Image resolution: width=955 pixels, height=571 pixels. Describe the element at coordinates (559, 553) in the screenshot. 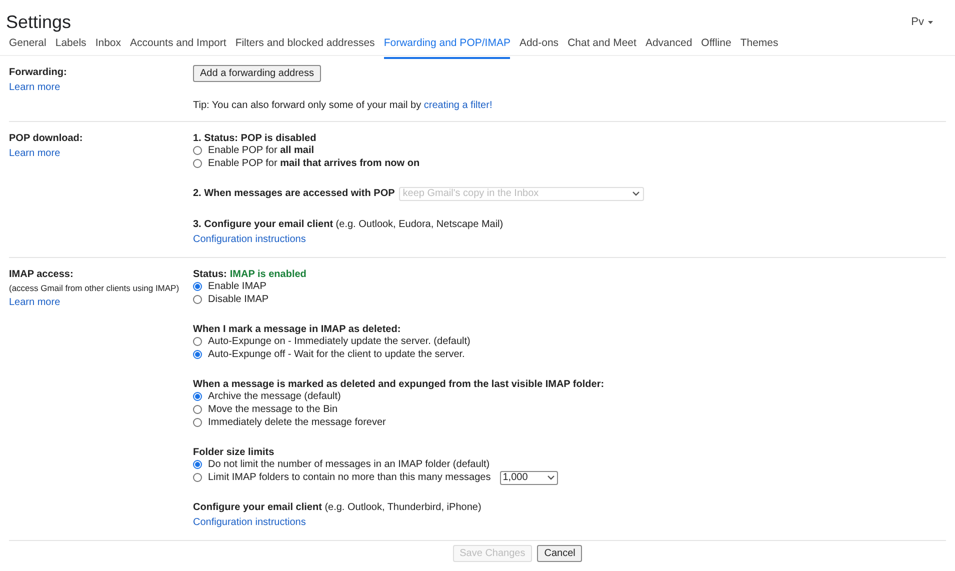

I see `footer-button: Cancel` at that location.